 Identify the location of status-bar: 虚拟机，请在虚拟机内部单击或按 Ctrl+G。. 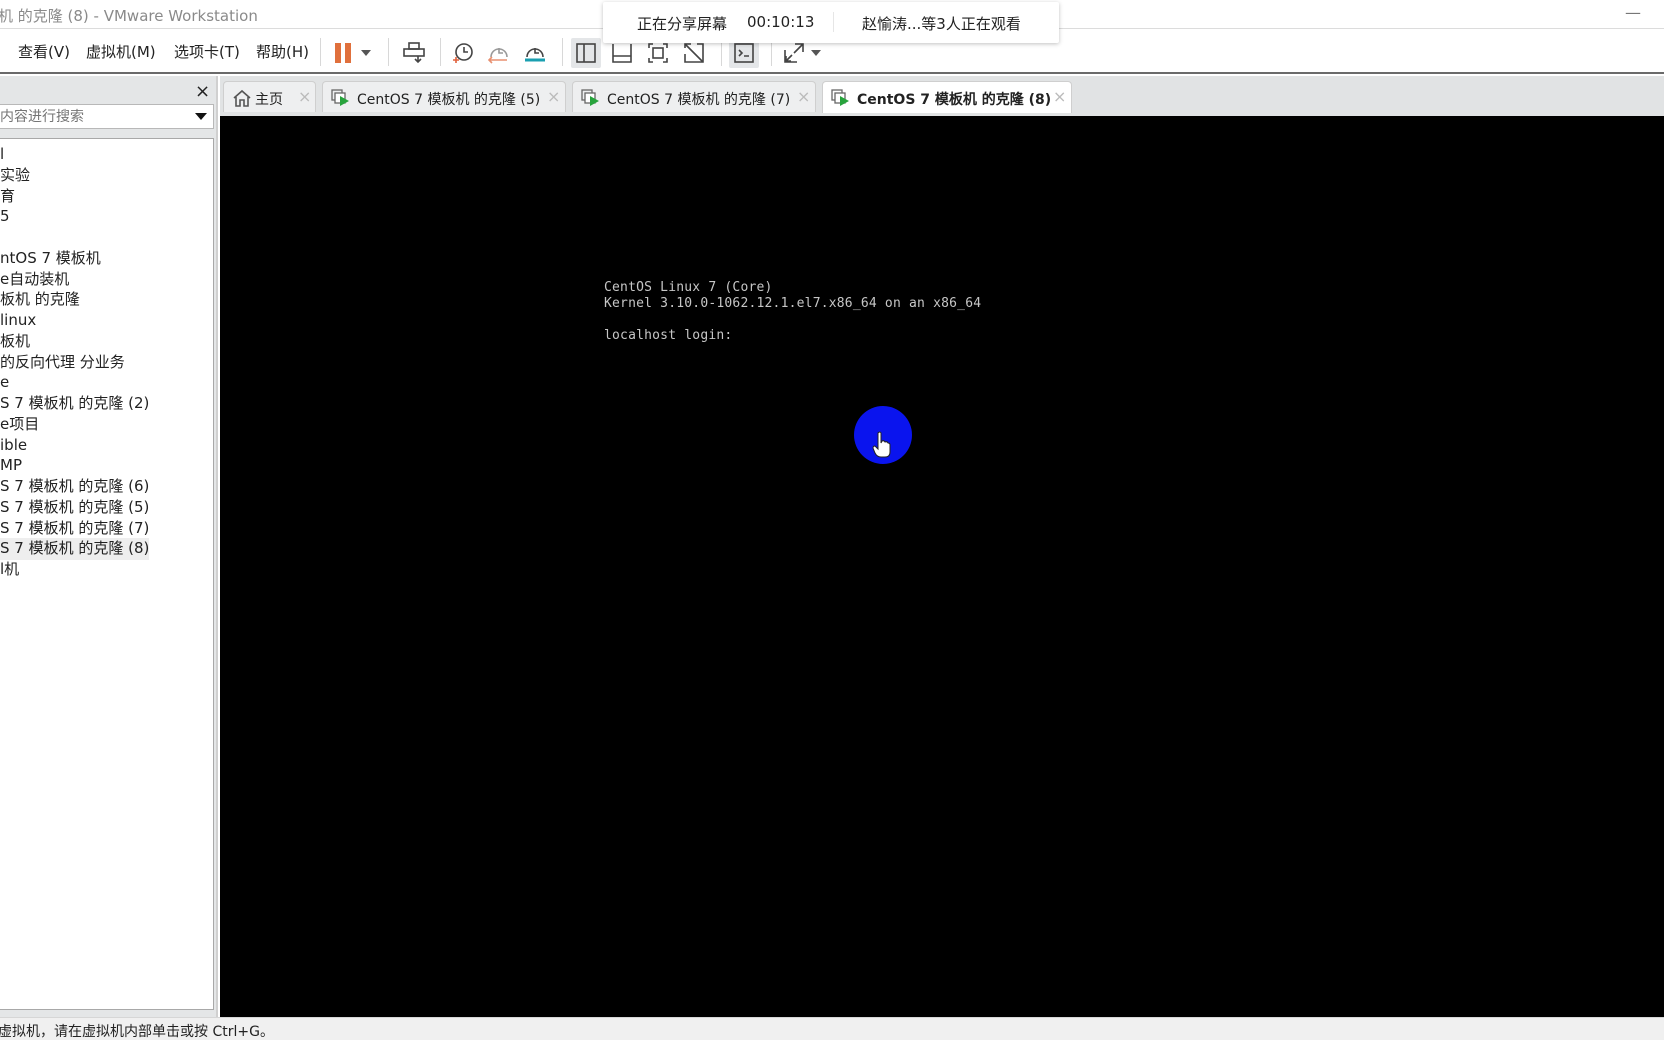
(832, 1028).